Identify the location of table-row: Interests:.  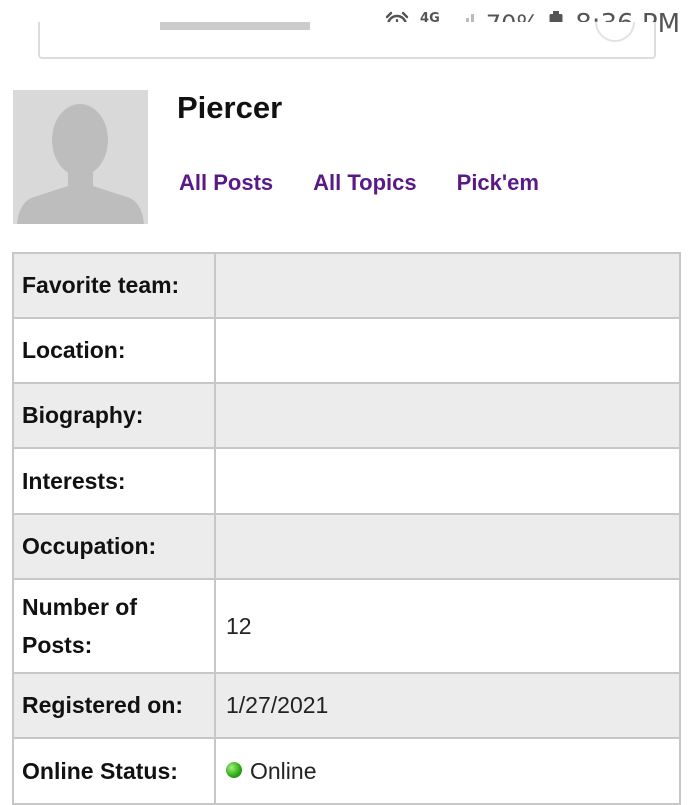
(346, 481).